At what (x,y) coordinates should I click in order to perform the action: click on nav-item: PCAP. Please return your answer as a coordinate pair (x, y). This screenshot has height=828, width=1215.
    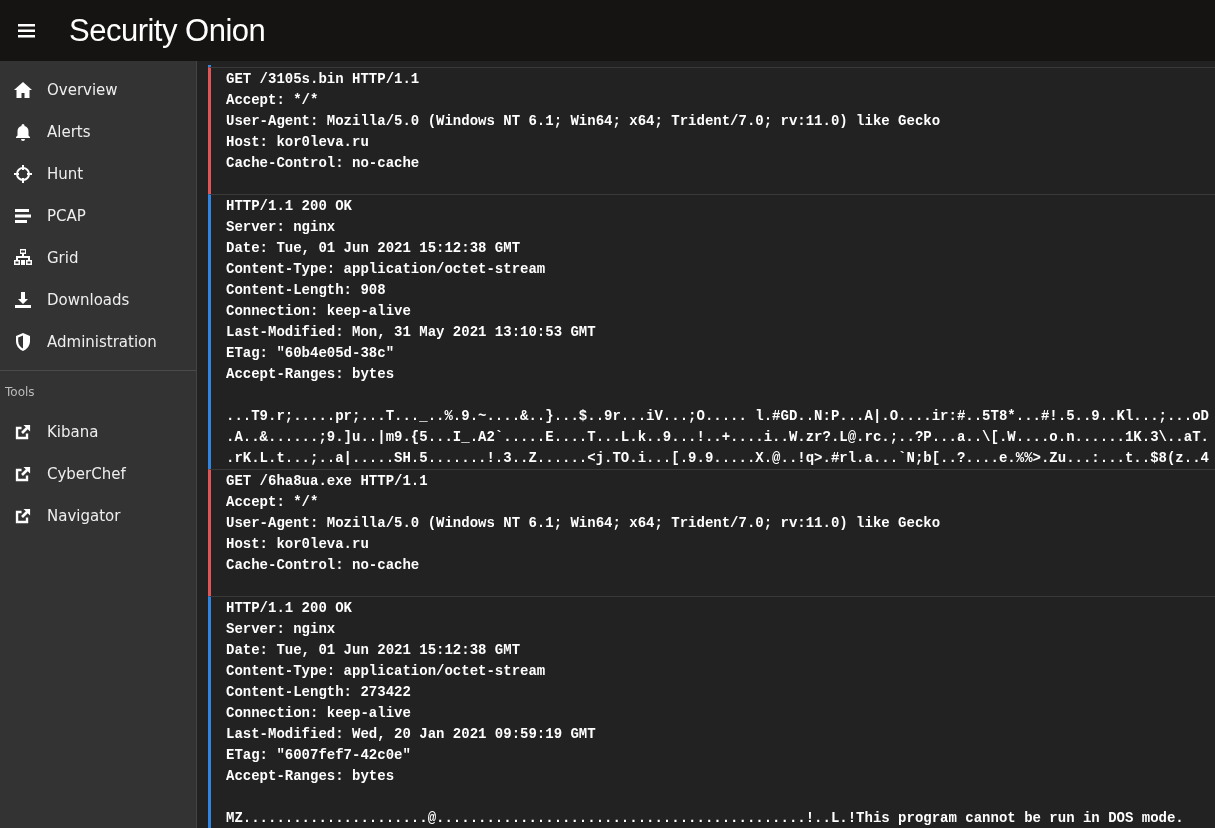
    Looking at the image, I should click on (98, 216).